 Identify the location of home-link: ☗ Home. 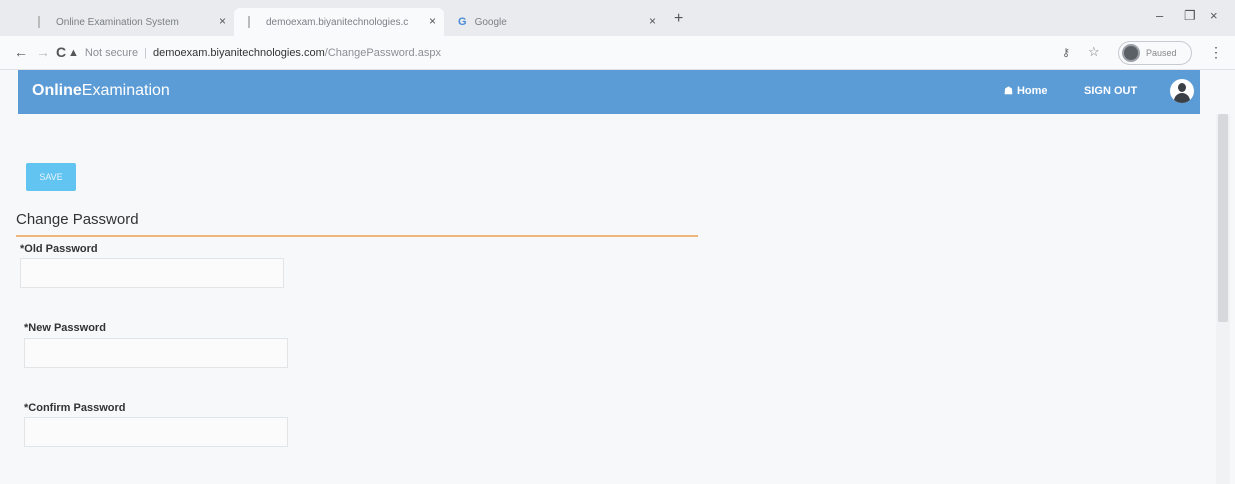
(1026, 91).